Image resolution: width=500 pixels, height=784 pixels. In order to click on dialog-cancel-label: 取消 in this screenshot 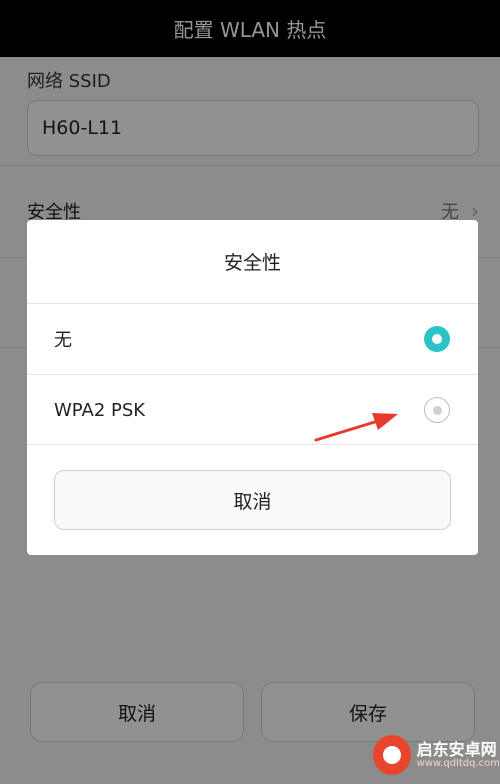, I will do `click(252, 501)`.